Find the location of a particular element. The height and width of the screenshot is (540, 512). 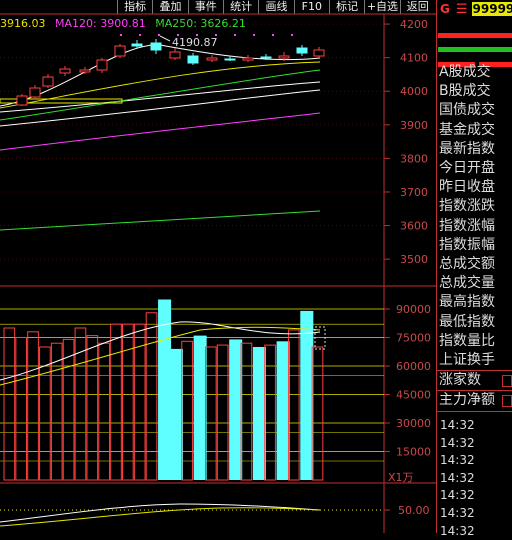

indicator-tick-label: 50.00 is located at coordinates (414, 510).